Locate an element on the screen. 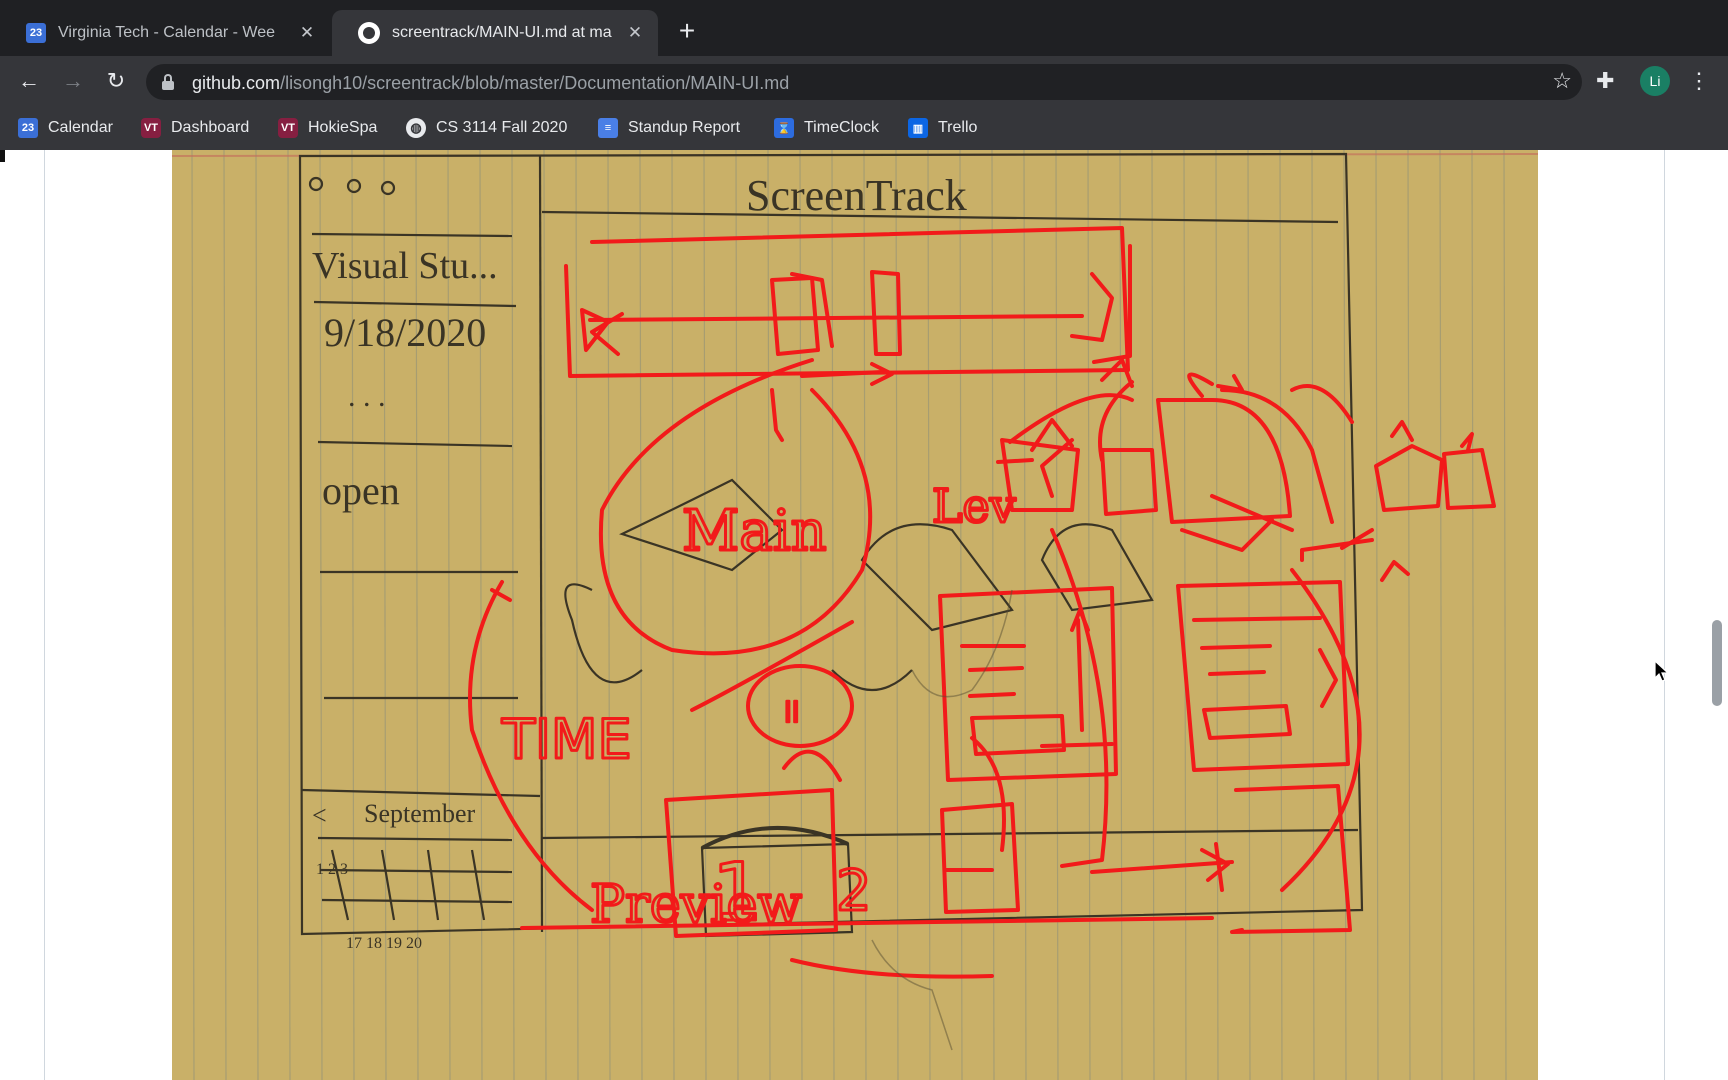 Image resolution: width=1728 pixels, height=1080 pixels. calendar-icon: 23 is located at coordinates (28, 128).